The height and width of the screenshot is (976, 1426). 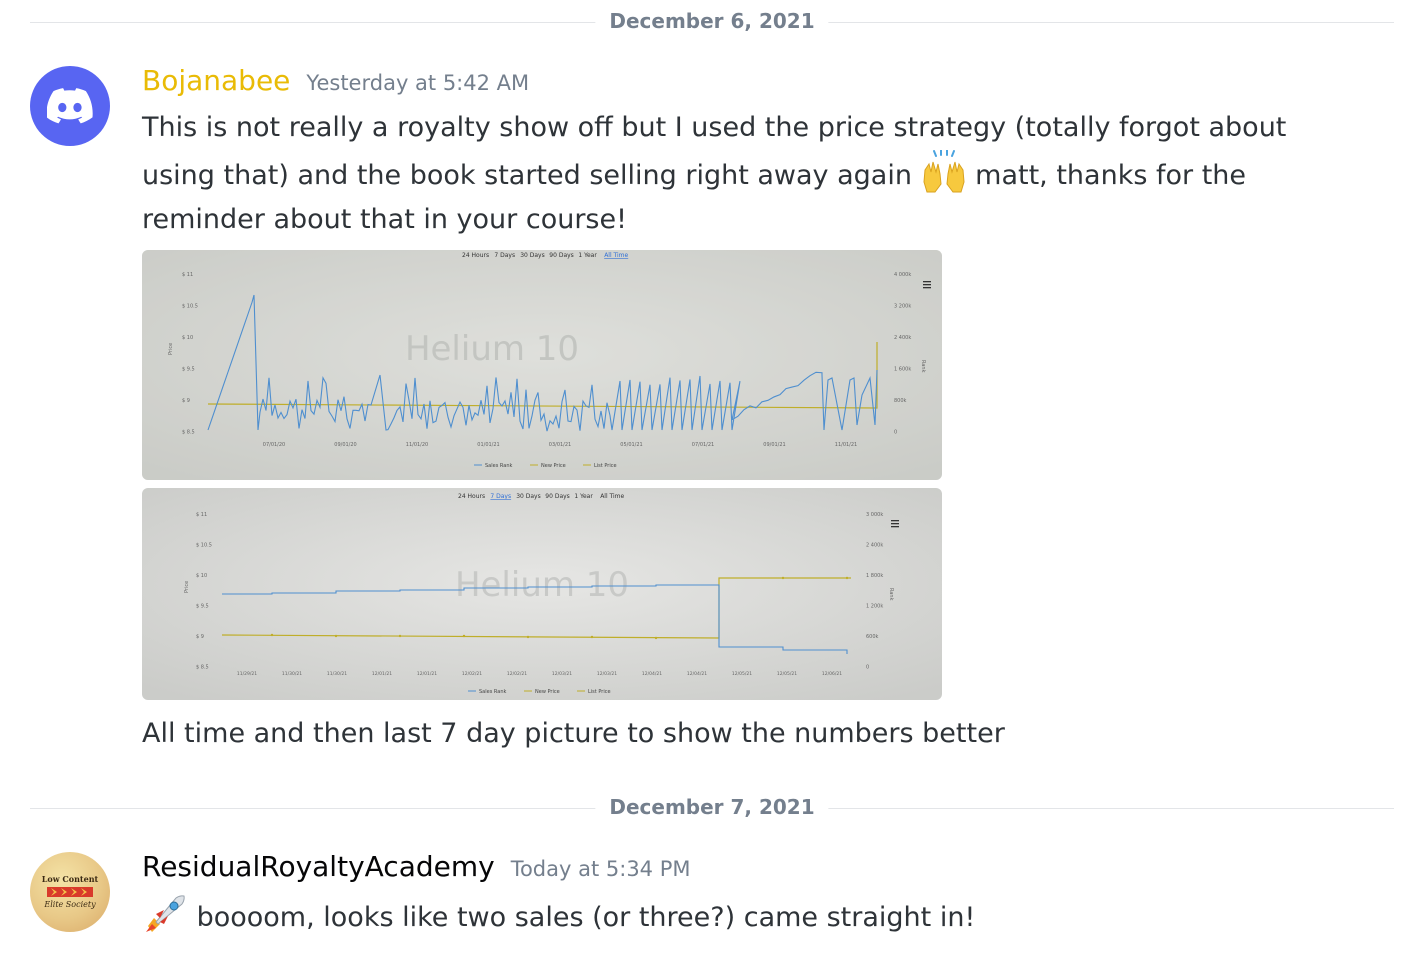 What do you see at coordinates (70, 879) in the screenshot?
I see `avatar-text: Low Content` at bounding box center [70, 879].